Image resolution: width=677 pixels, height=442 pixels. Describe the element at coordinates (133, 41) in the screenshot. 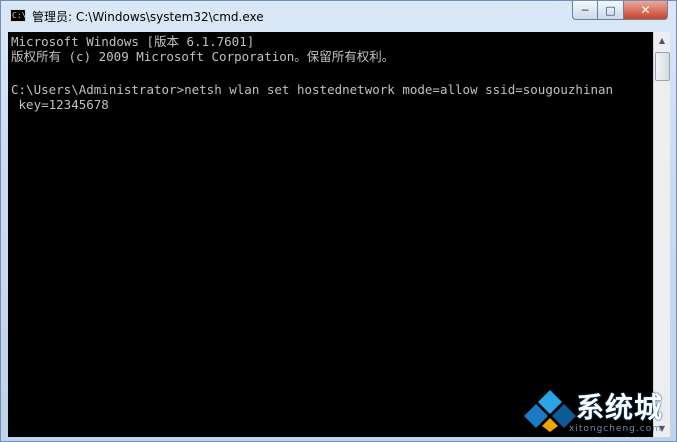

I see `console-line: Microsoft Windows [版本 6.1.7601]` at that location.